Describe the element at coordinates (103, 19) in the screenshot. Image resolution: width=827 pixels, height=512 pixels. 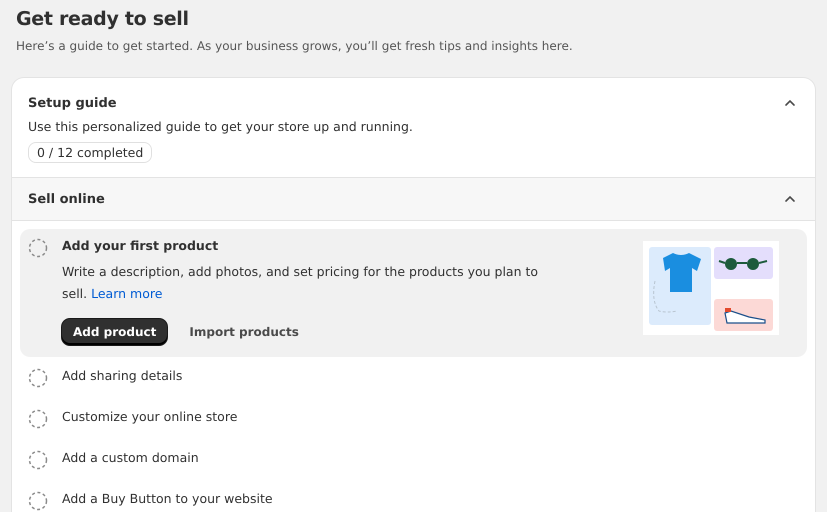
I see `page-title: Get ready to sell` at that location.